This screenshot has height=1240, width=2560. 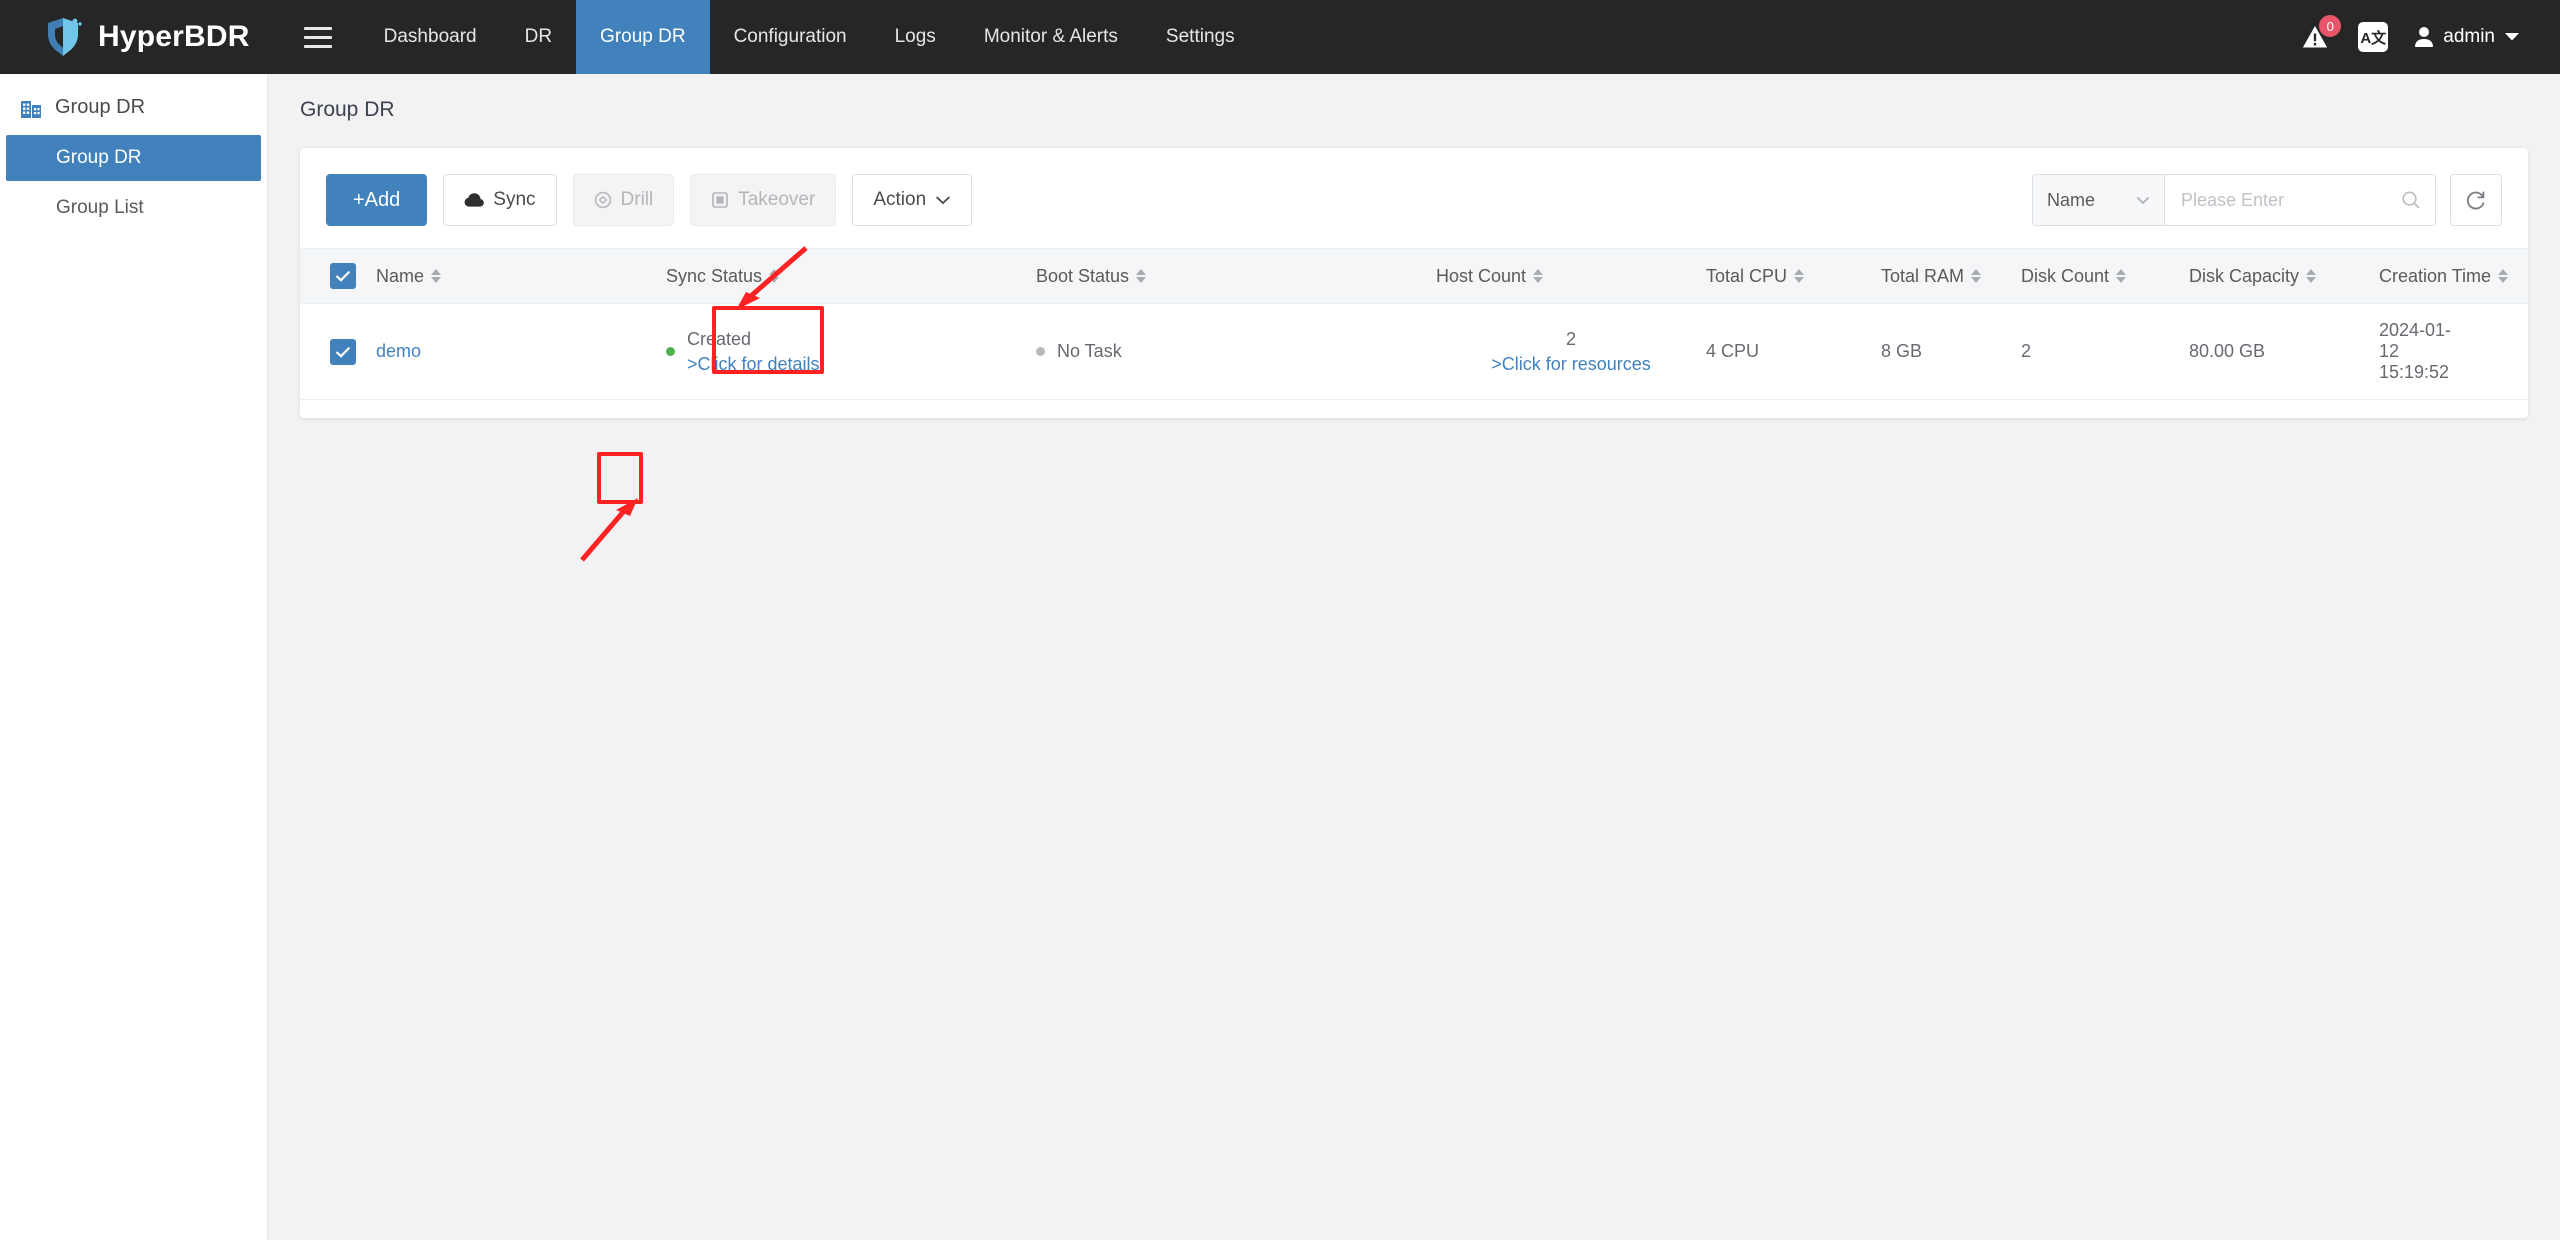 I want to click on column-label: Sync Status, so click(x=714, y=275).